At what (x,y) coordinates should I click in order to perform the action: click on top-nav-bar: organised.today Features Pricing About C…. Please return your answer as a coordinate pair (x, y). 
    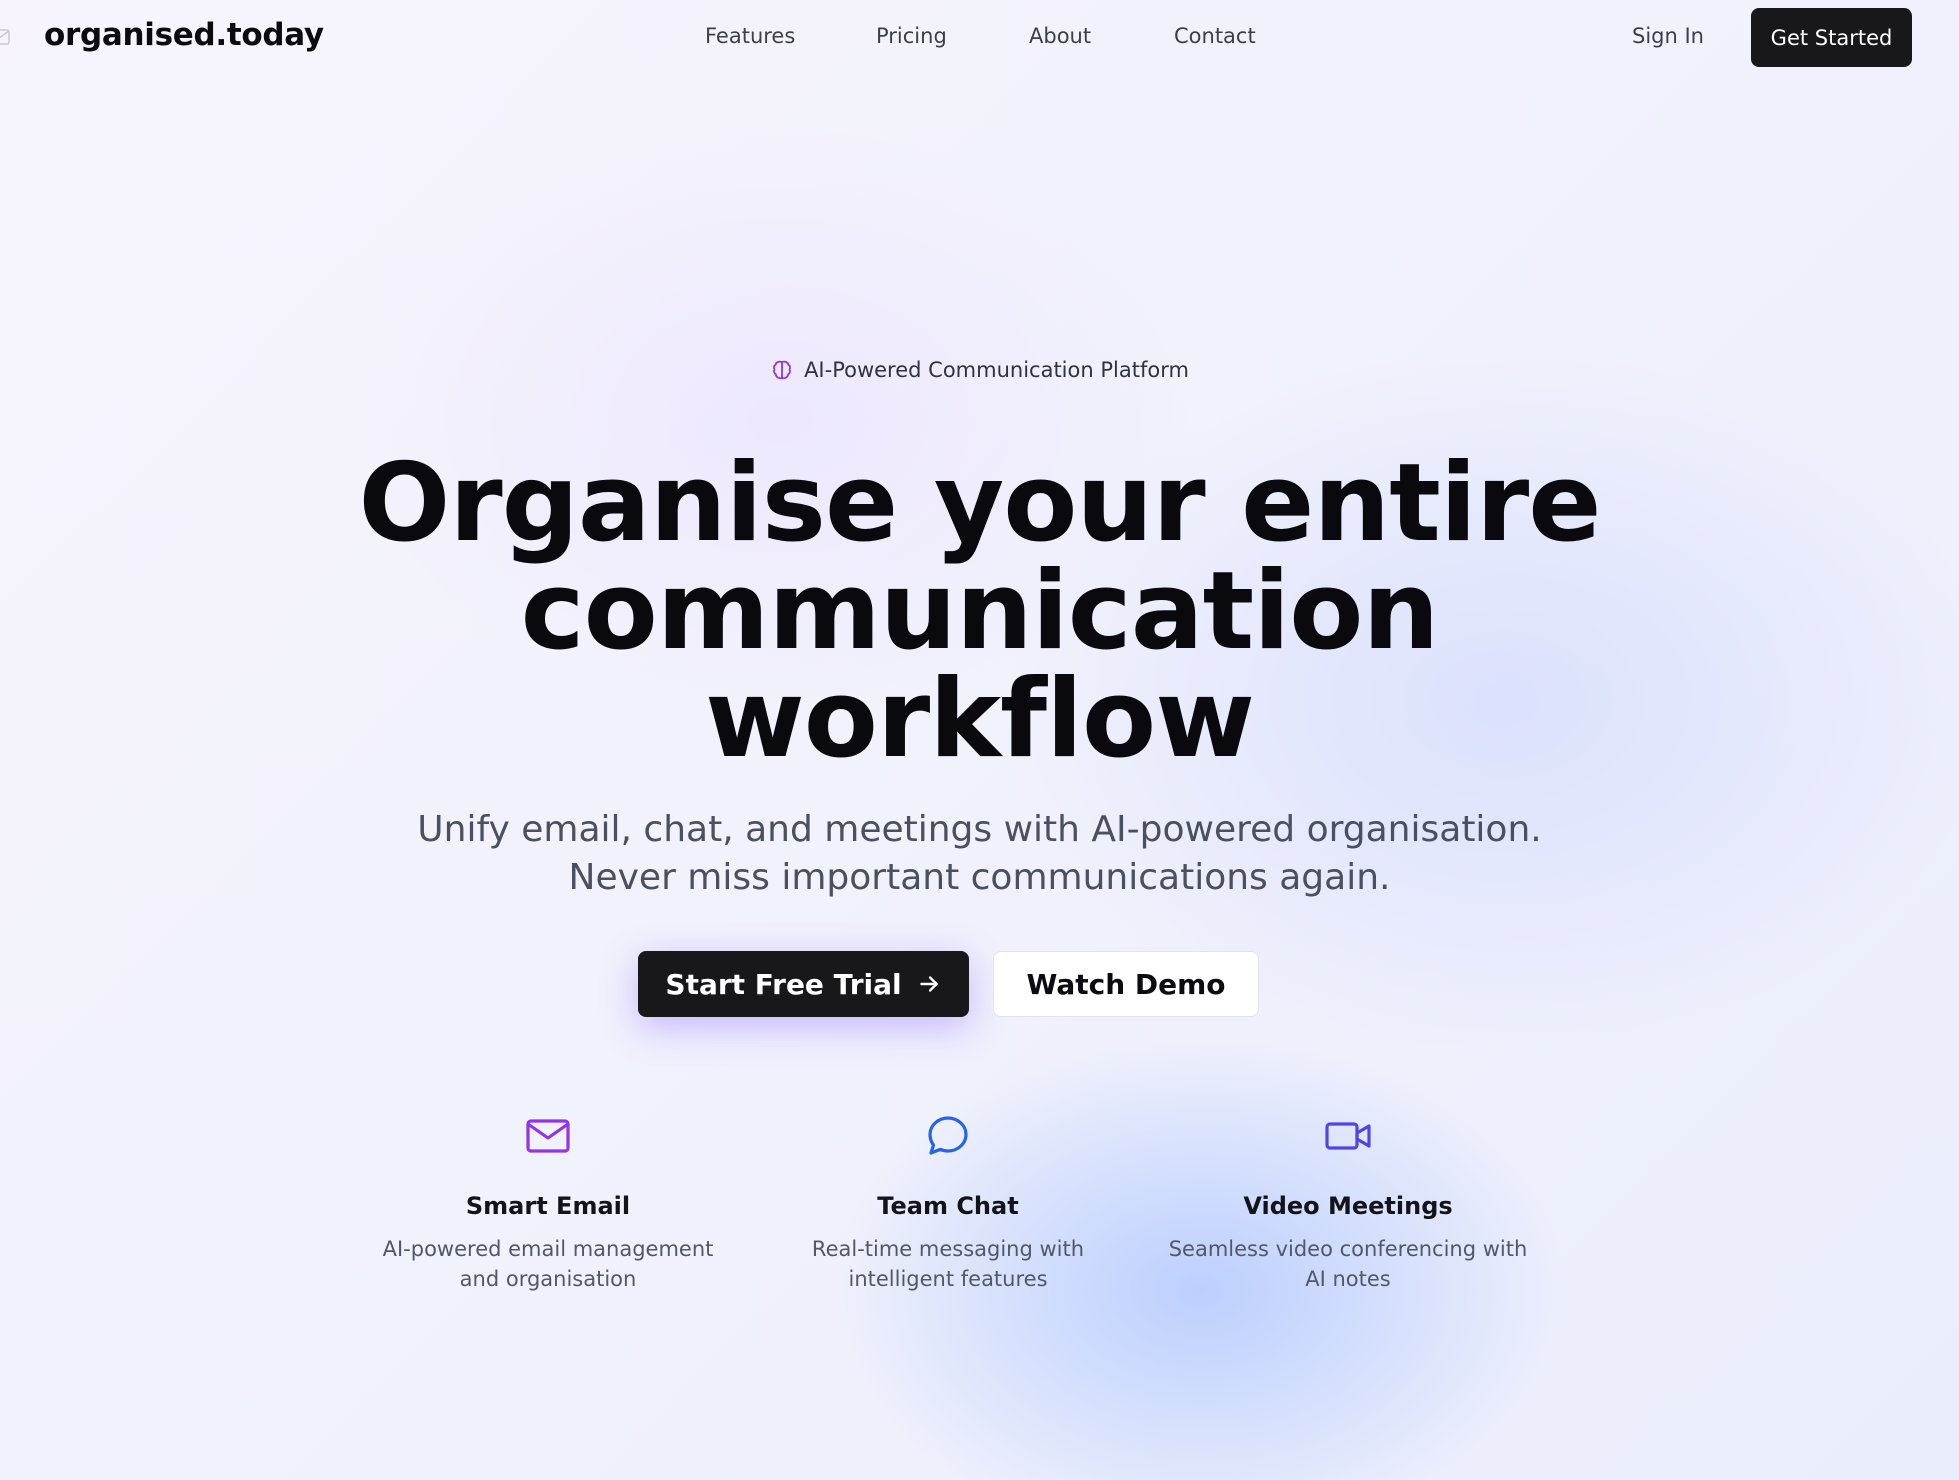
    Looking at the image, I should click on (979, 38).